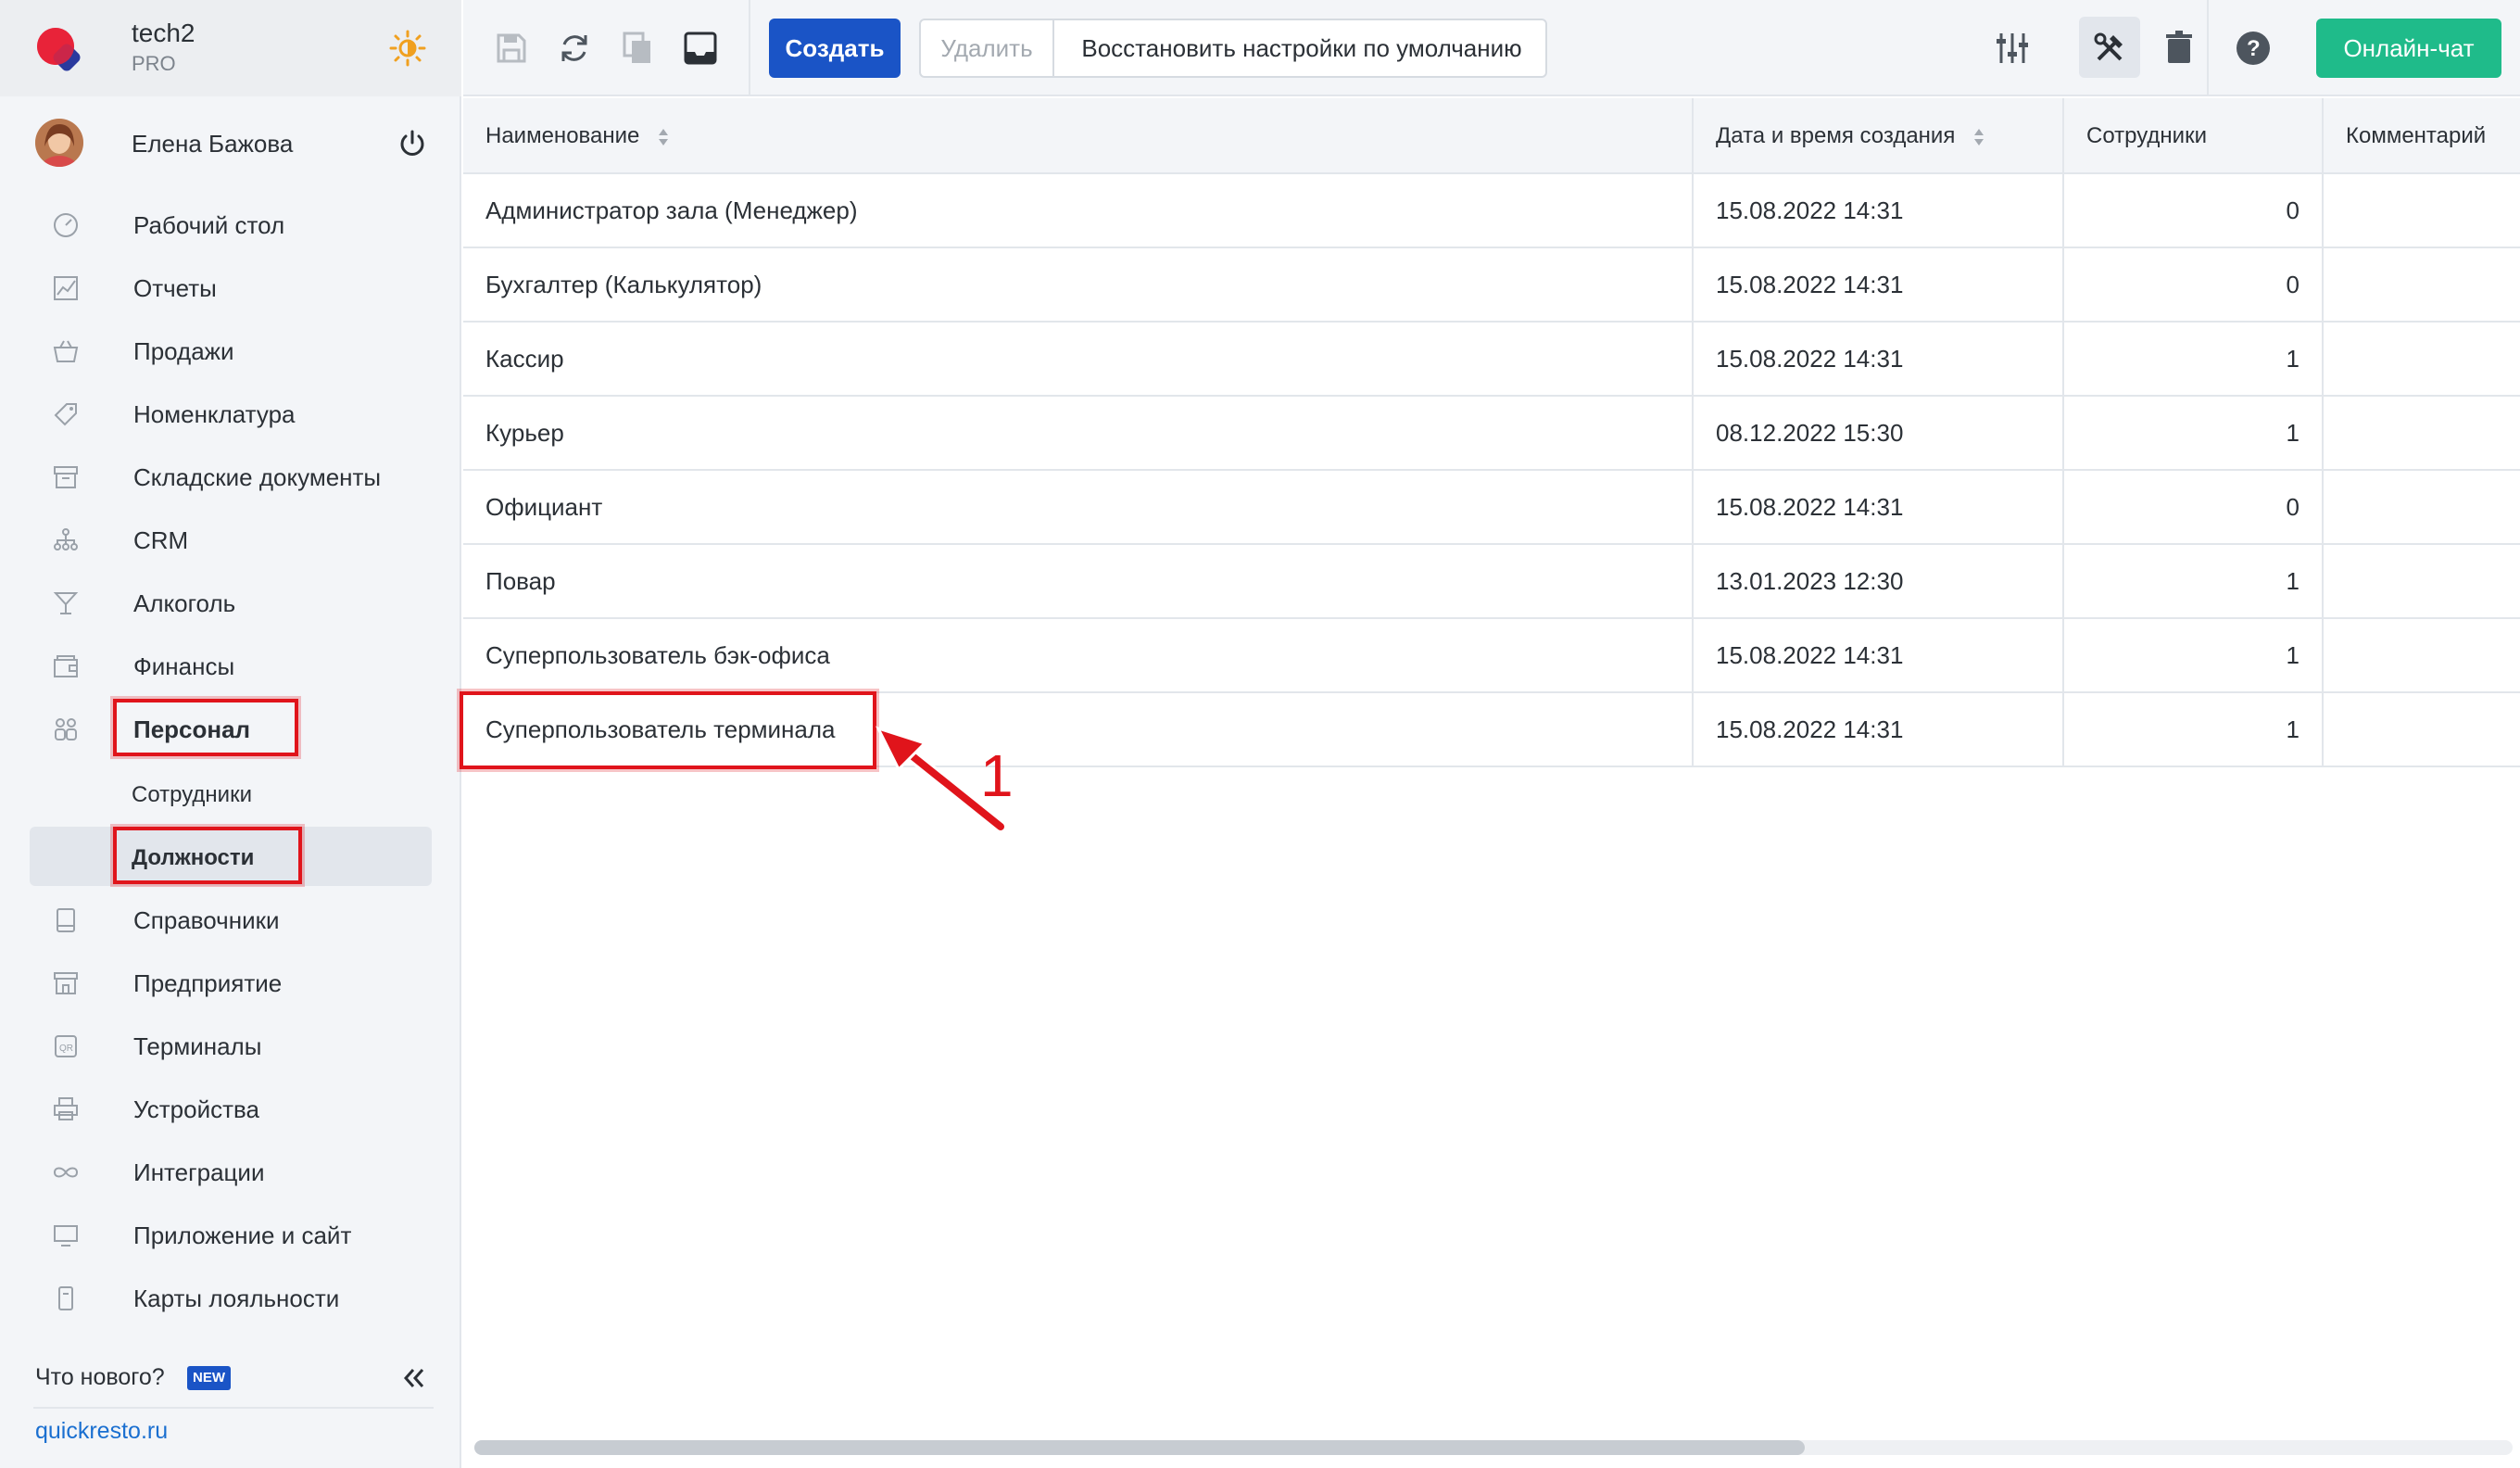 The height and width of the screenshot is (1468, 2520). What do you see at coordinates (414, 1378) in the screenshot?
I see `collapse-icon` at bounding box center [414, 1378].